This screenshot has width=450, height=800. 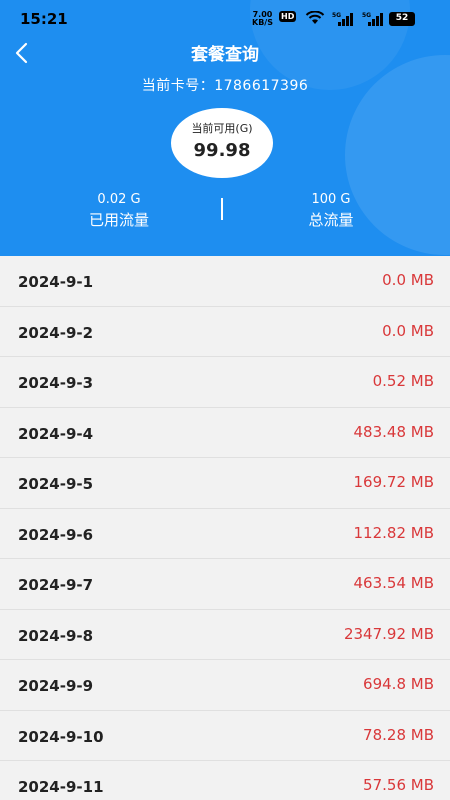 I want to click on usage-amount: 169.72 MB, so click(x=394, y=482).